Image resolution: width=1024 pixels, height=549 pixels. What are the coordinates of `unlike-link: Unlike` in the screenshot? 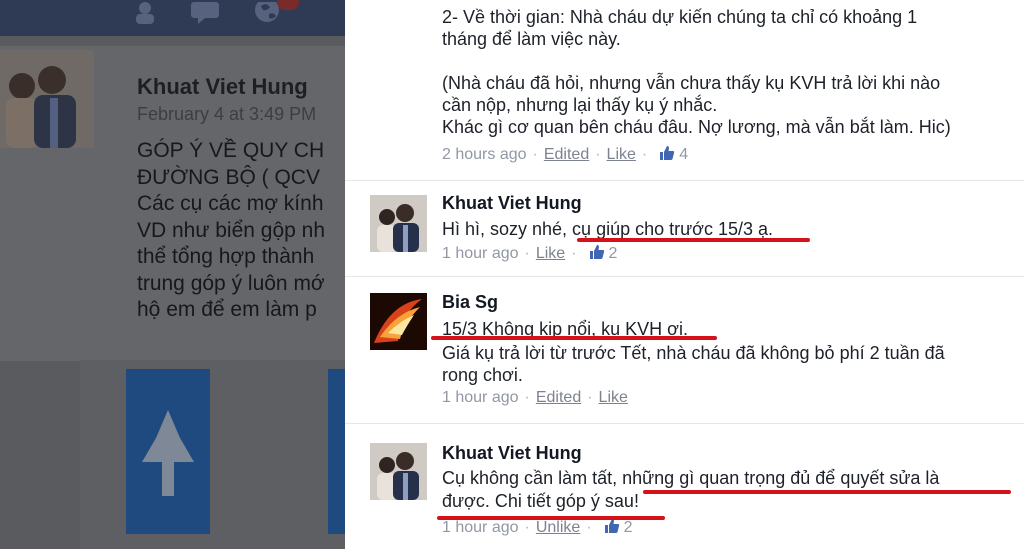 It's located at (558, 527).